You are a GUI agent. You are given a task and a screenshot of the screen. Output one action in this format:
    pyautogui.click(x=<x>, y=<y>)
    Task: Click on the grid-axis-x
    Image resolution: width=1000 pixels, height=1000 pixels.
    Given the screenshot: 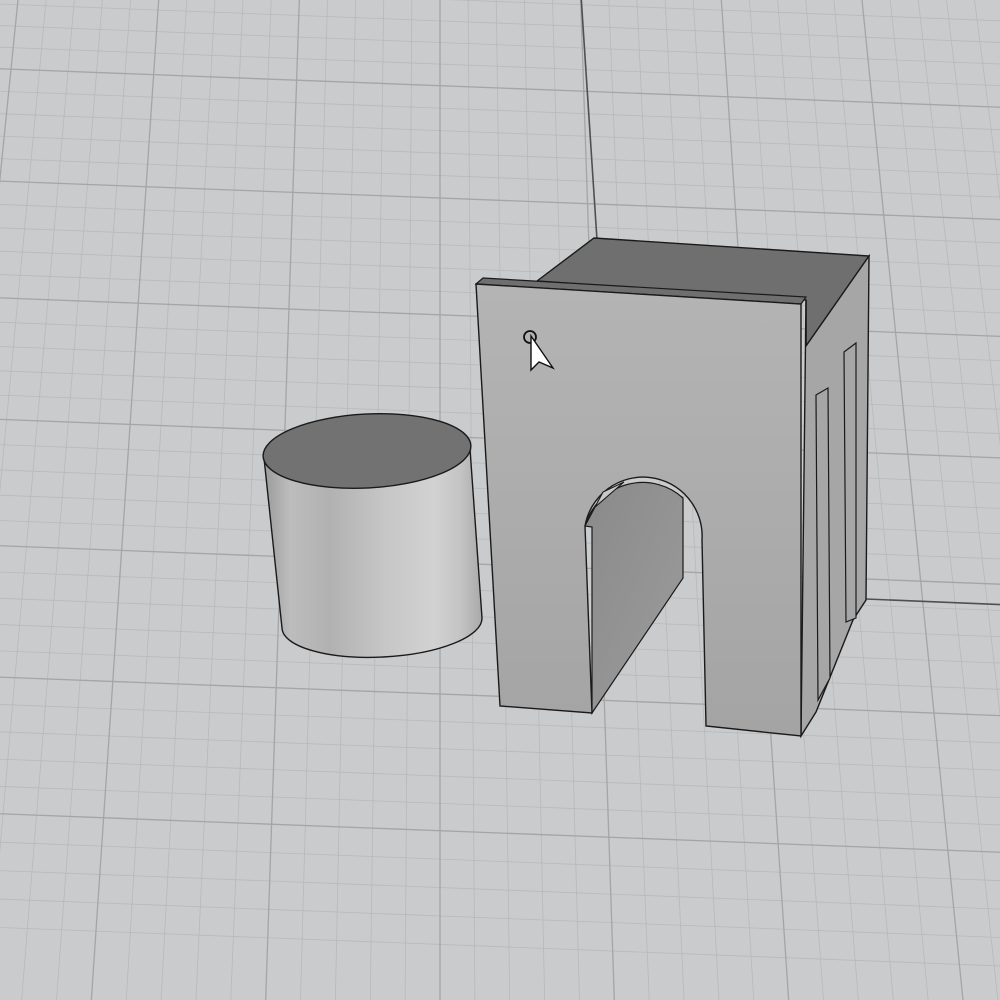 What is the action you would take?
    pyautogui.click(x=932, y=602)
    